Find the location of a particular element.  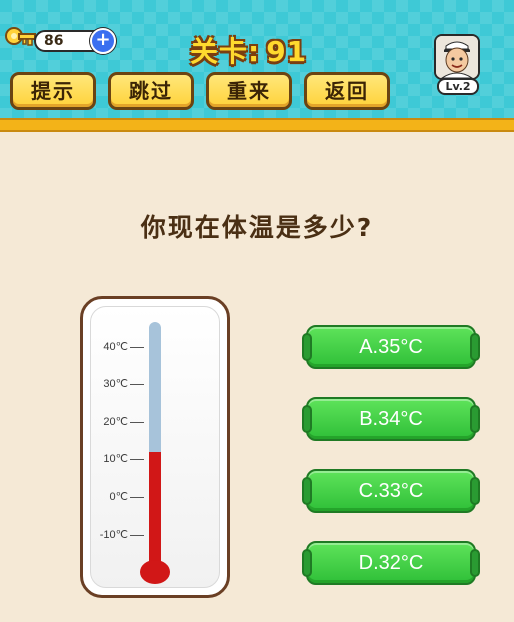

avatar-icon is located at coordinates (457, 57).